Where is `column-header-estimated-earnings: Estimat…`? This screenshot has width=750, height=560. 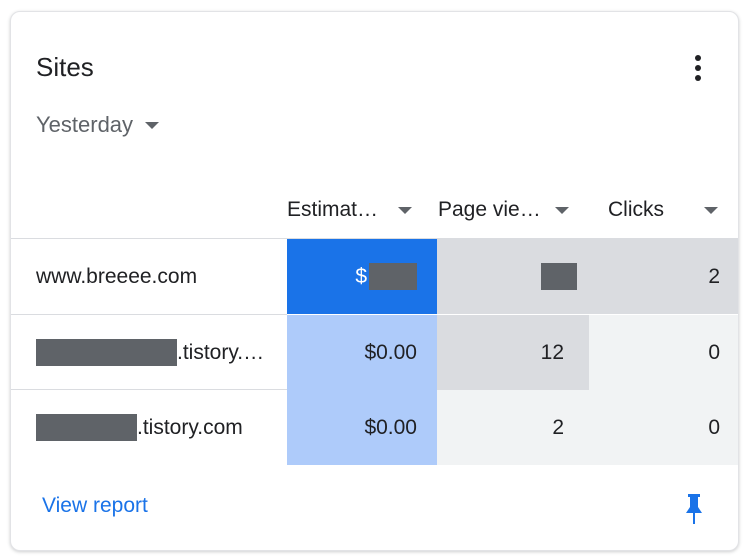 column-header-estimated-earnings: Estimat… is located at coordinates (362, 210).